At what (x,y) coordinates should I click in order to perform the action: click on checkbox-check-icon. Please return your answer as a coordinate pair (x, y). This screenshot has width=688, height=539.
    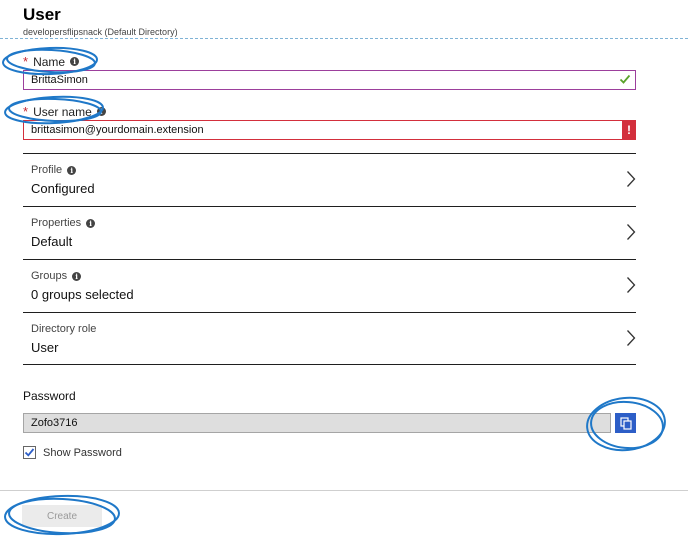
    Looking at the image, I should click on (29, 452).